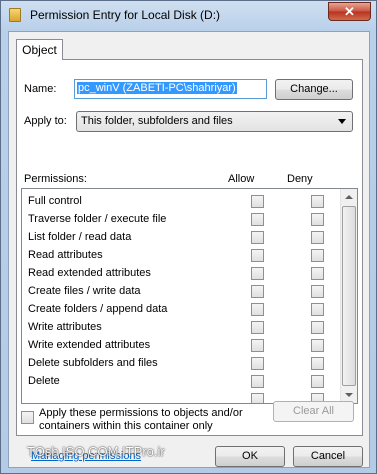 This screenshot has height=474, width=377. Describe the element at coordinates (65, 255) in the screenshot. I see `permission-label: Read attributes` at that location.